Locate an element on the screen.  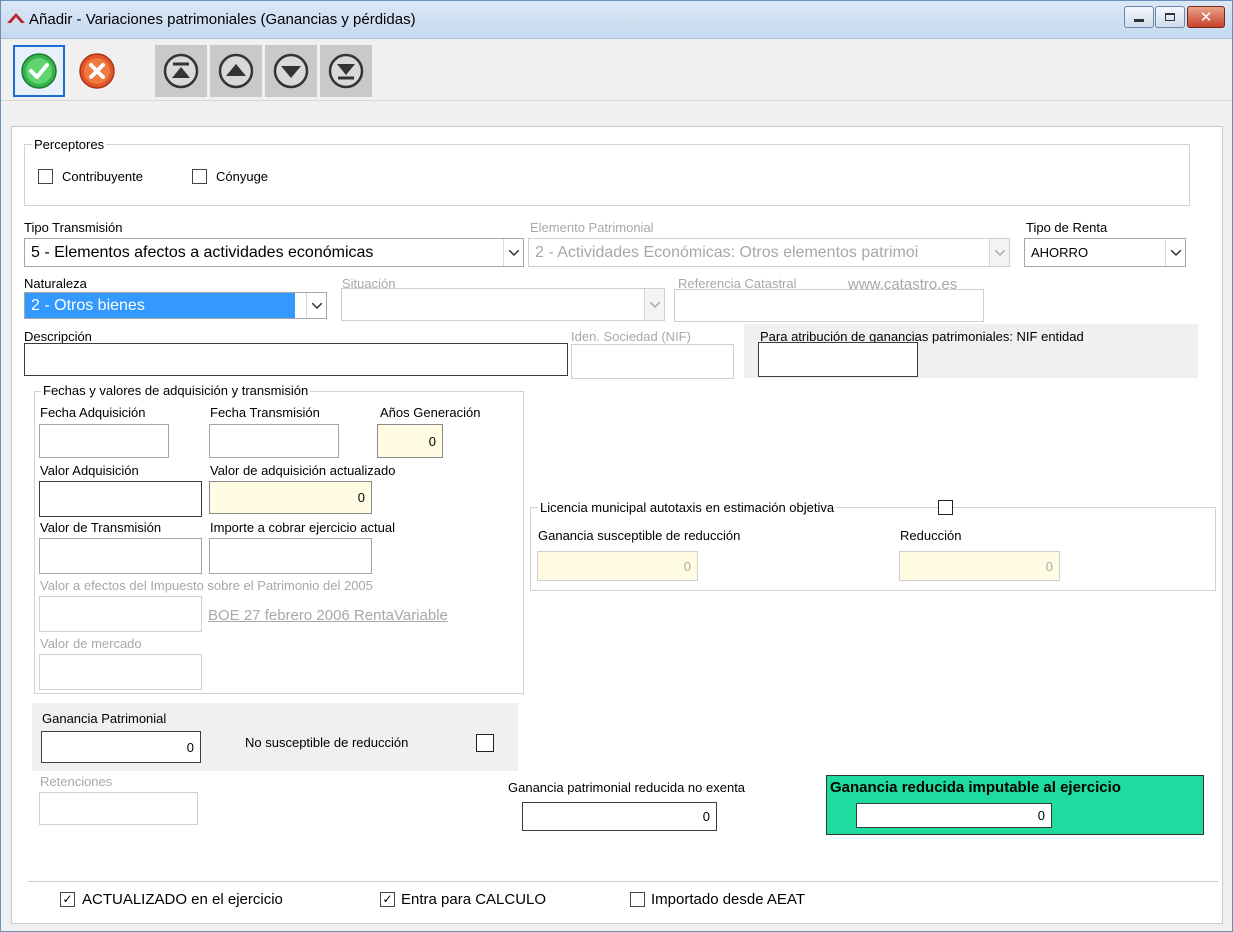
minimize-icon is located at coordinates (1139, 20).